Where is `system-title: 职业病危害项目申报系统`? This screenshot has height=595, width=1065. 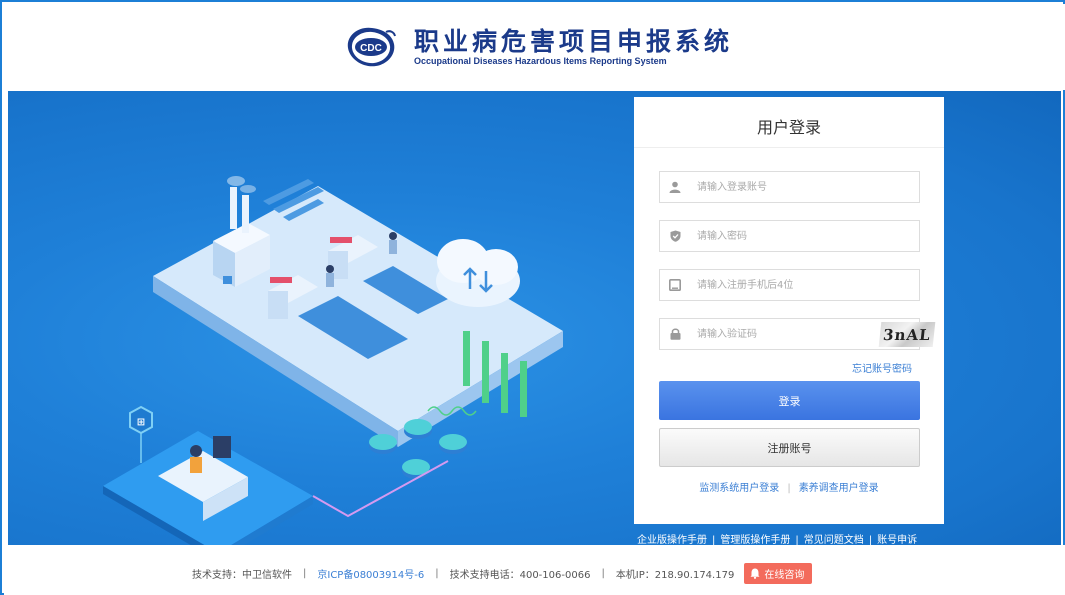 system-title: 职业病危害项目申报系统 is located at coordinates (574, 41).